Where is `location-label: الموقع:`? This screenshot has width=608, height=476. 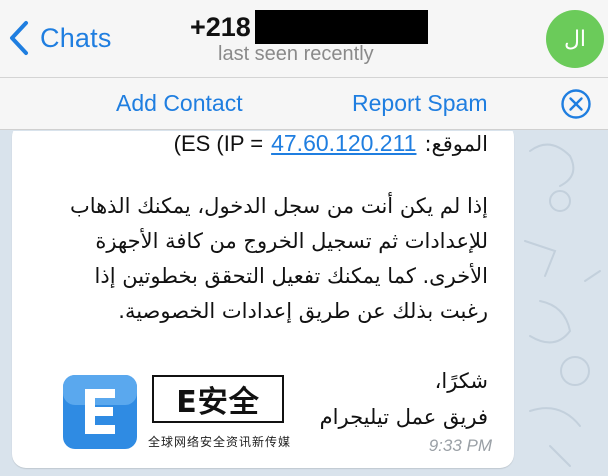
location-label: الموقع: is located at coordinates (456, 144).